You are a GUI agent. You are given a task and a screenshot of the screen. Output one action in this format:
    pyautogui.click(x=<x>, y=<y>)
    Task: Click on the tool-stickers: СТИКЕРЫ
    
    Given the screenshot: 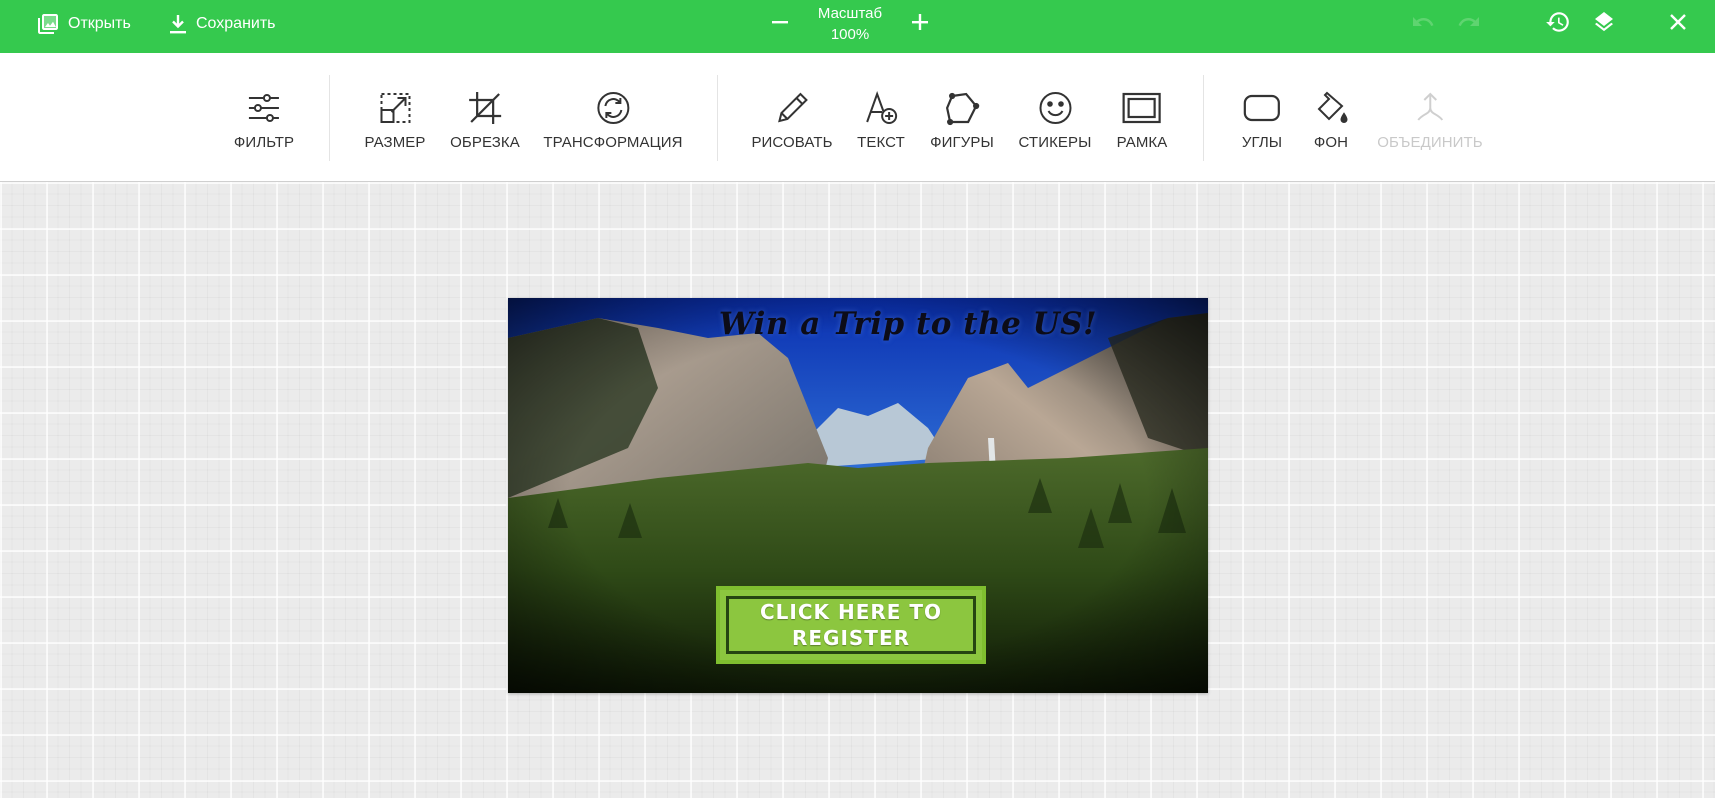 What is the action you would take?
    pyautogui.click(x=1054, y=119)
    